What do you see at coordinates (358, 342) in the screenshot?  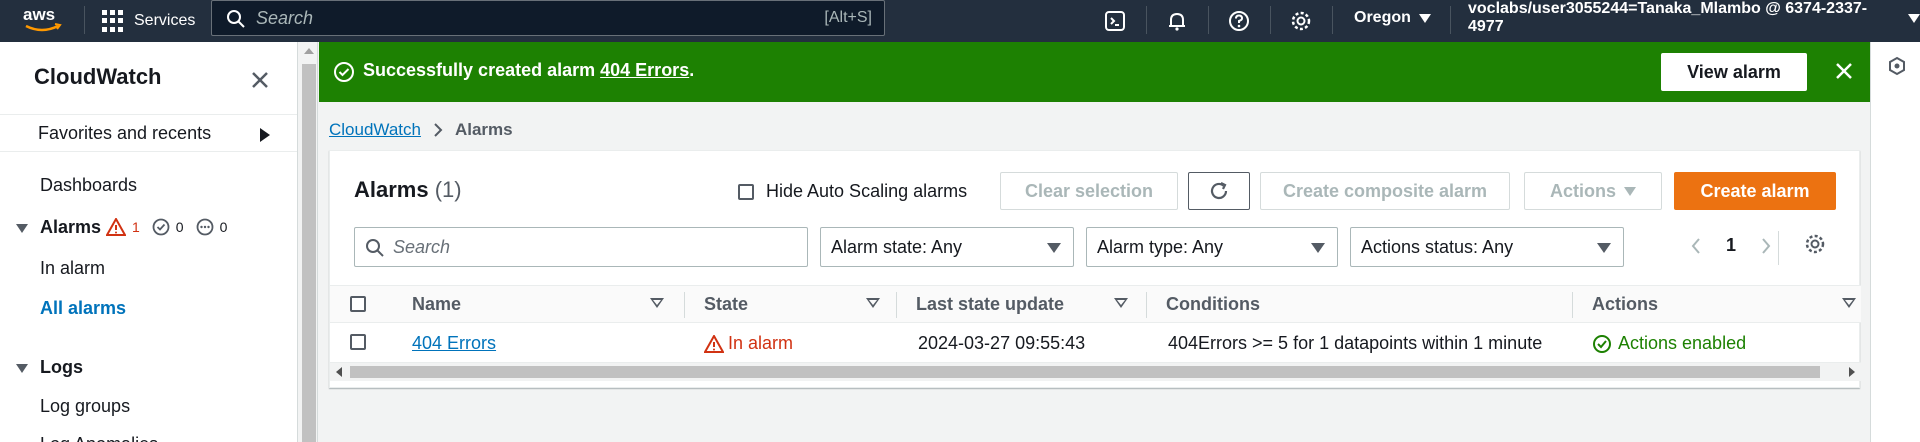 I see `row-checkbox` at bounding box center [358, 342].